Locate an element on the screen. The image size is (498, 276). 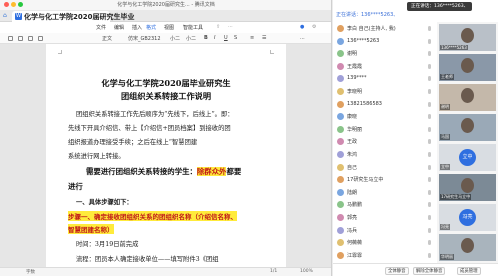
video-person-shape is located at coordinates (467, 35).